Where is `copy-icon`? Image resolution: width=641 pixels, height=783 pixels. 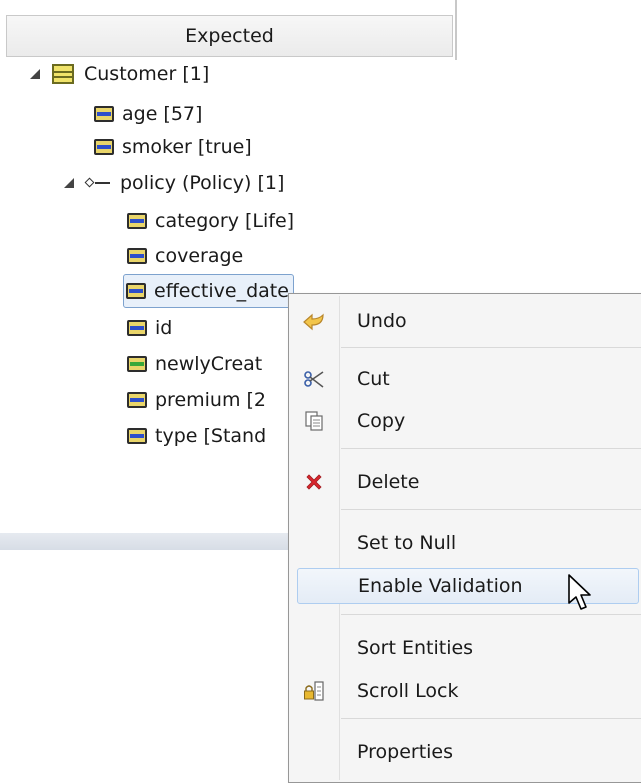 copy-icon is located at coordinates (314, 421).